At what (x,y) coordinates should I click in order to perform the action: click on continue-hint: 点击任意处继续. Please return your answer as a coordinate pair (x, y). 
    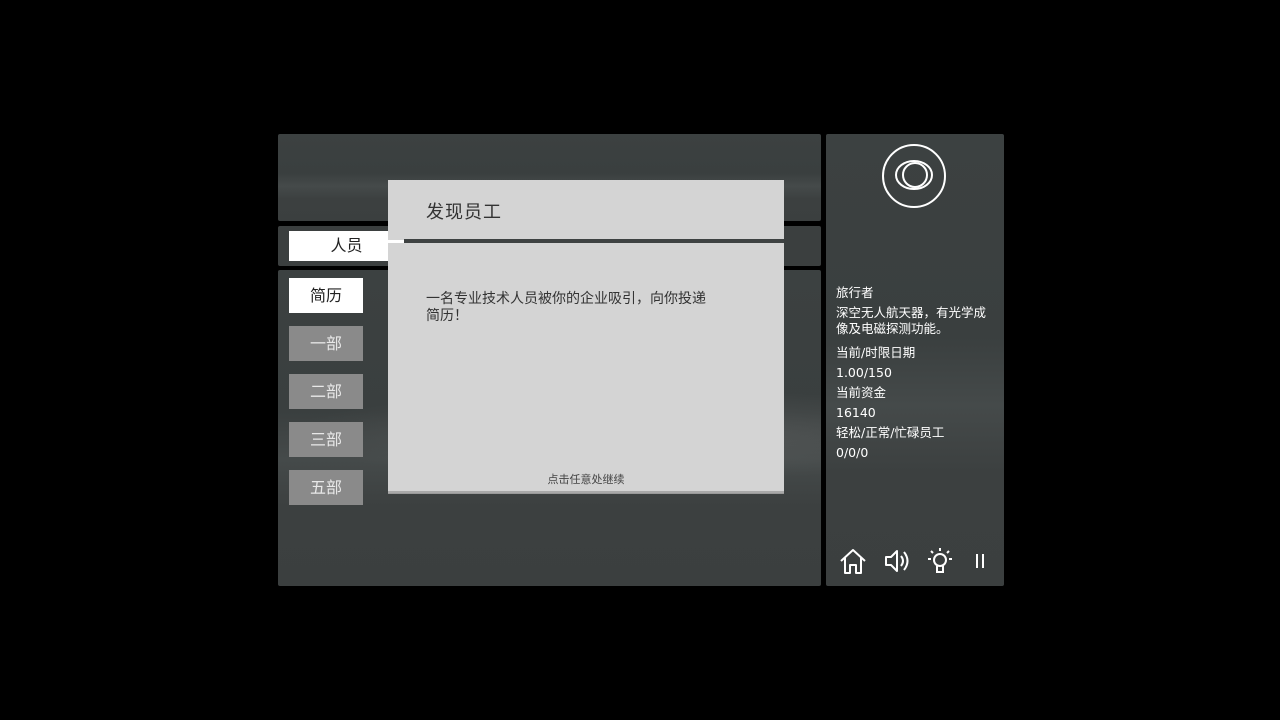
    Looking at the image, I should click on (586, 479).